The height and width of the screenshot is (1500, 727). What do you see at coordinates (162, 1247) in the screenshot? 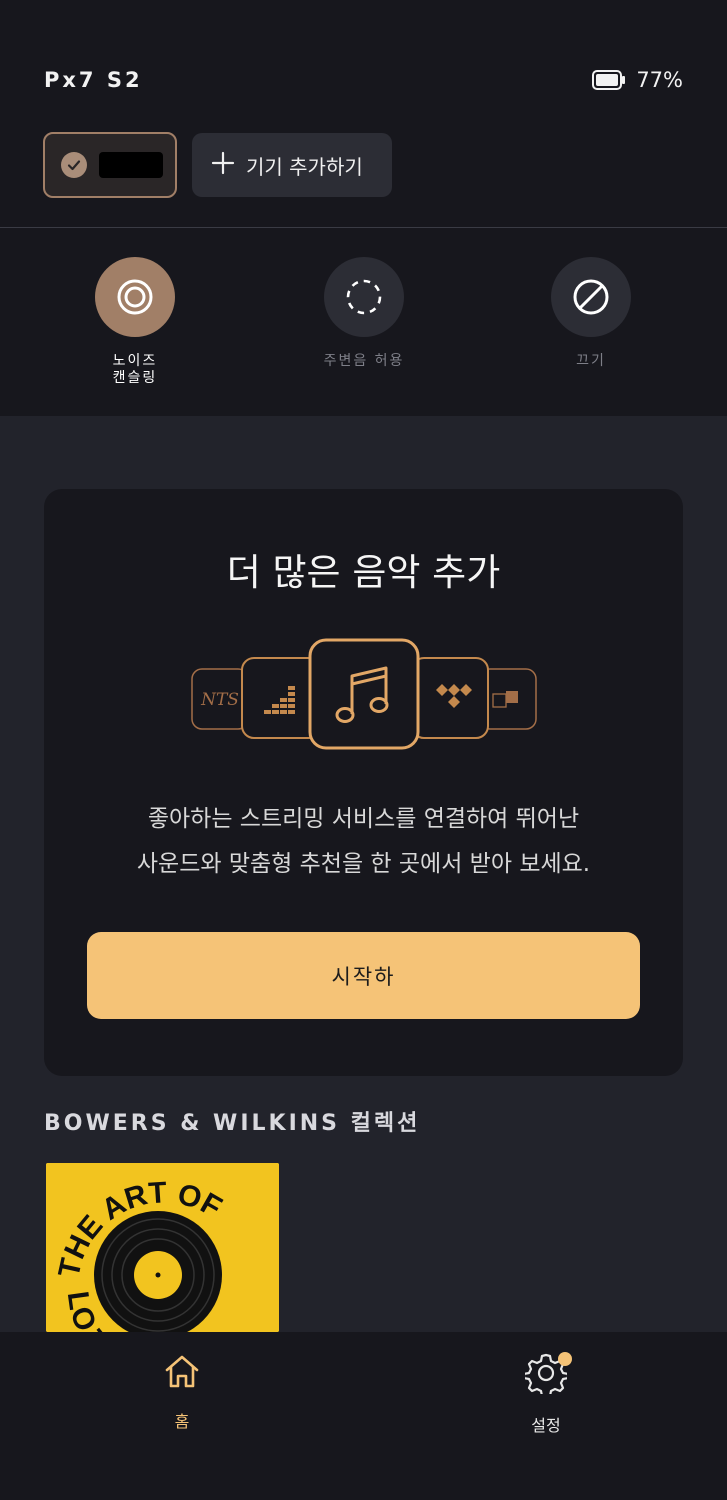
I see `album-art-the-art-of-loyalty: THE ART OF LO TY` at bounding box center [162, 1247].